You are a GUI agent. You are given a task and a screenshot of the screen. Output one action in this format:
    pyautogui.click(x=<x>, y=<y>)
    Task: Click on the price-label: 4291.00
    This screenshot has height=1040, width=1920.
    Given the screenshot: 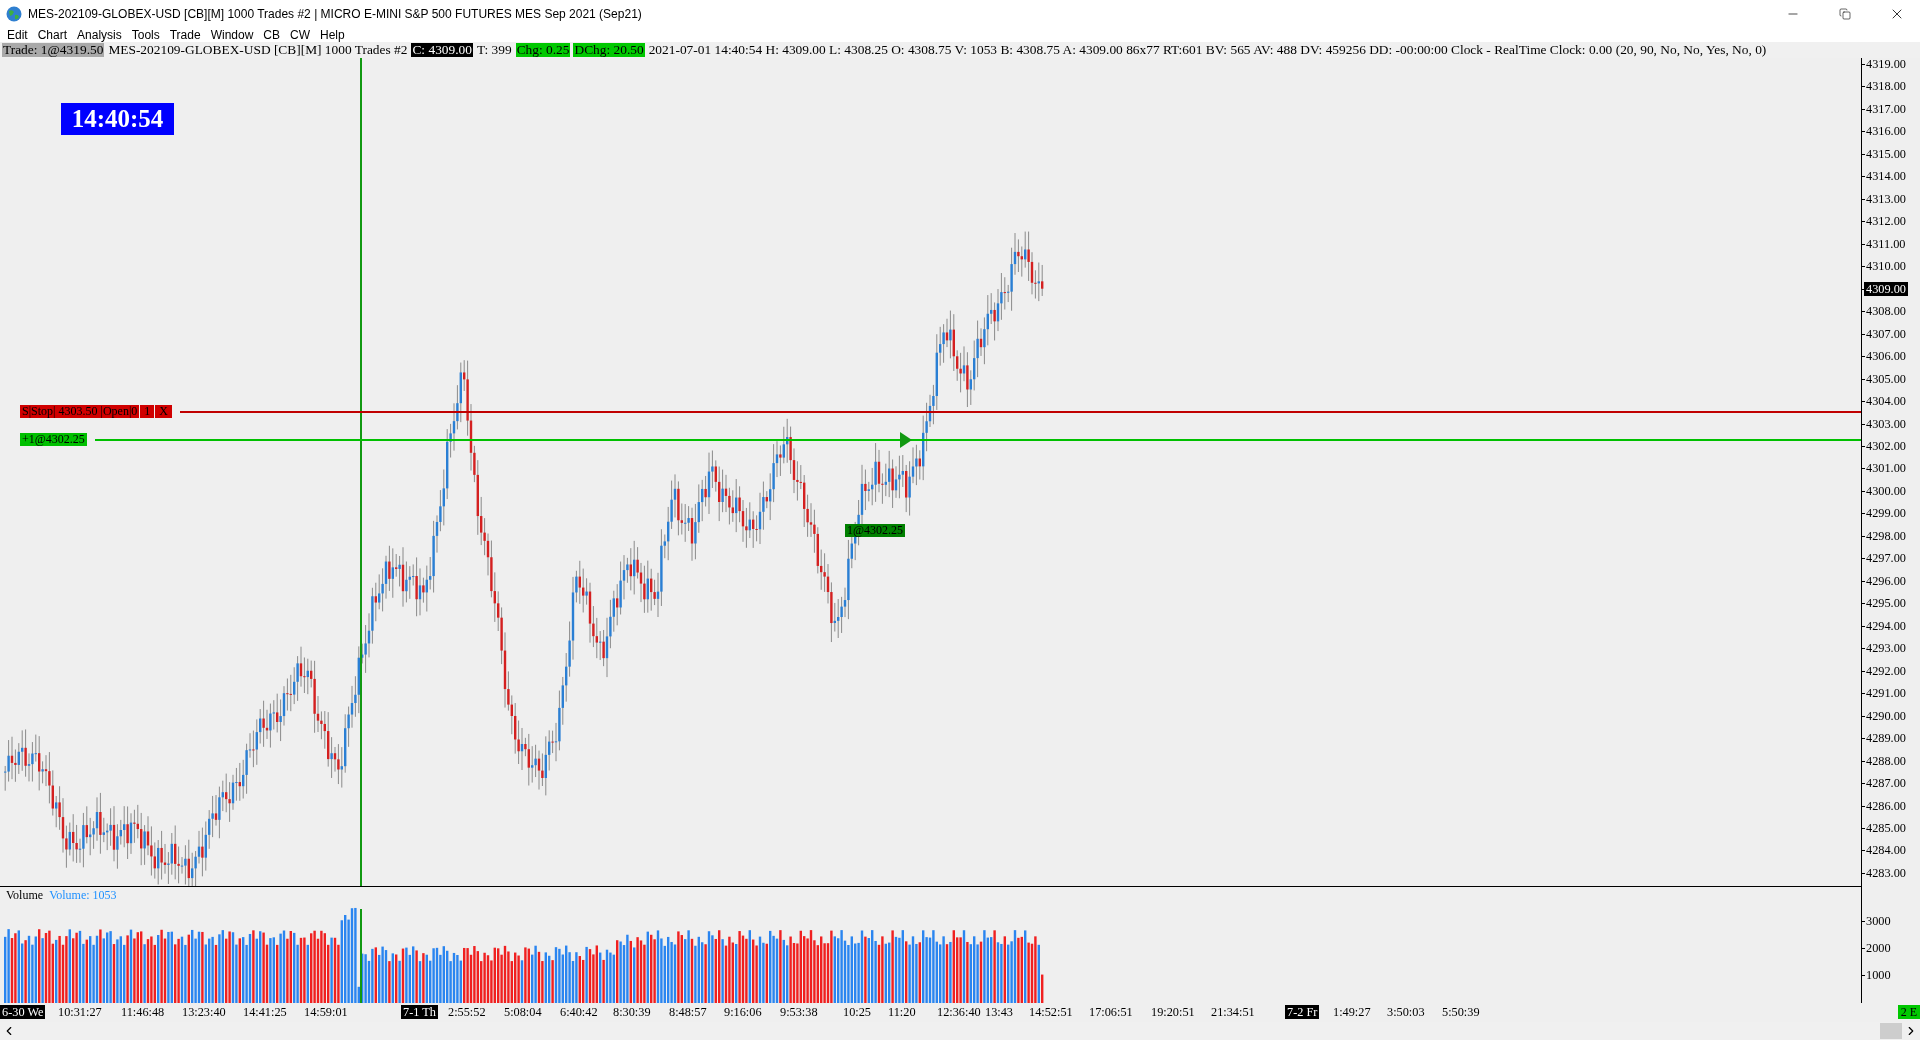 What is the action you would take?
    pyautogui.click(x=1886, y=693)
    